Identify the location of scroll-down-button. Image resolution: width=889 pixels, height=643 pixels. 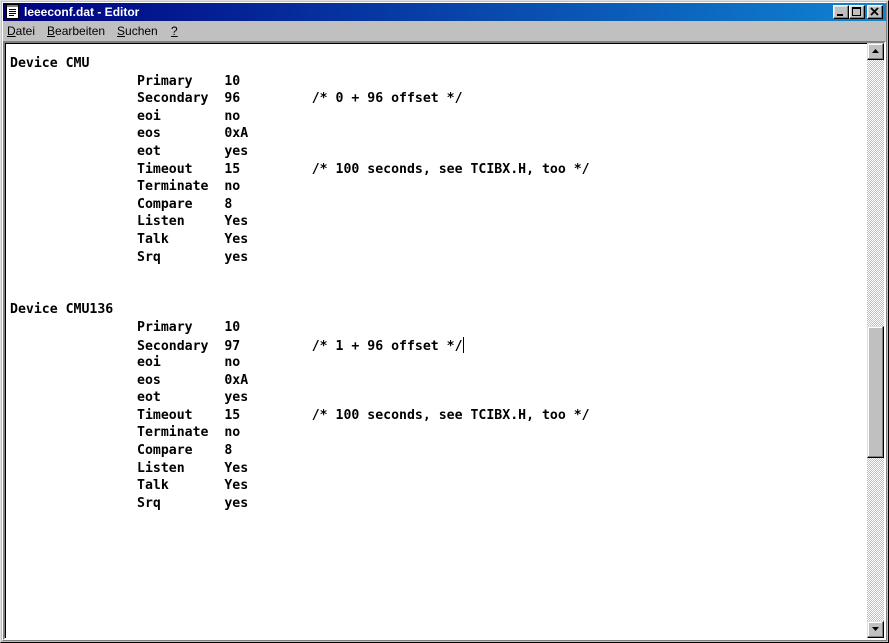
(875, 629).